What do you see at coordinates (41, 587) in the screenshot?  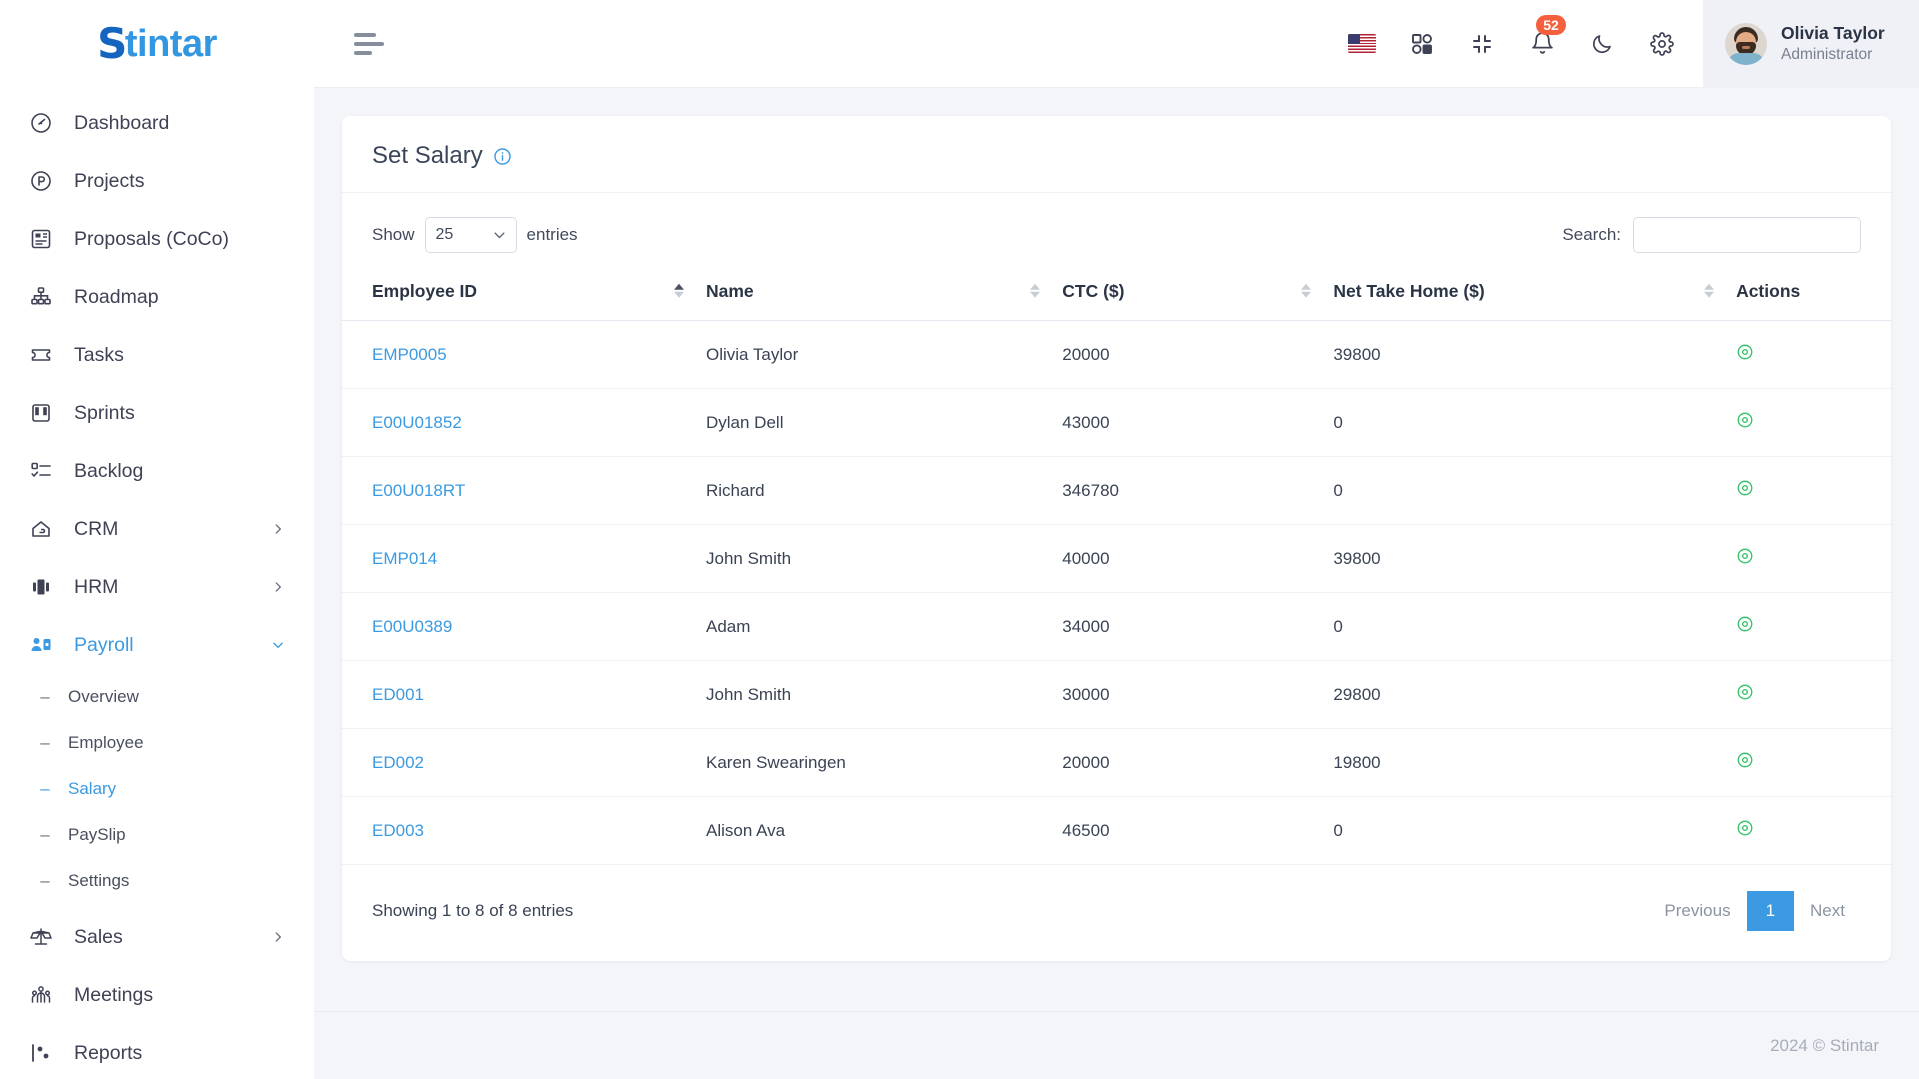 I see `hrm-slides-icon` at bounding box center [41, 587].